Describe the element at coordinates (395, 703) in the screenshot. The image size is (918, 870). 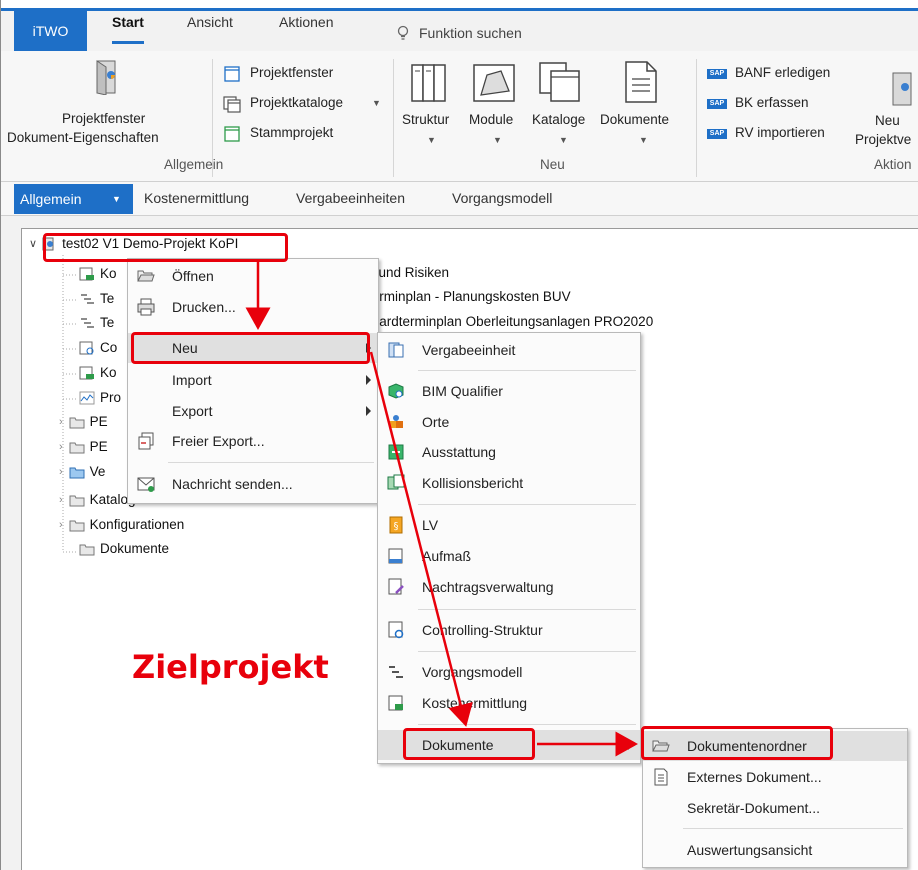
I see `cost-estimate-icon` at that location.